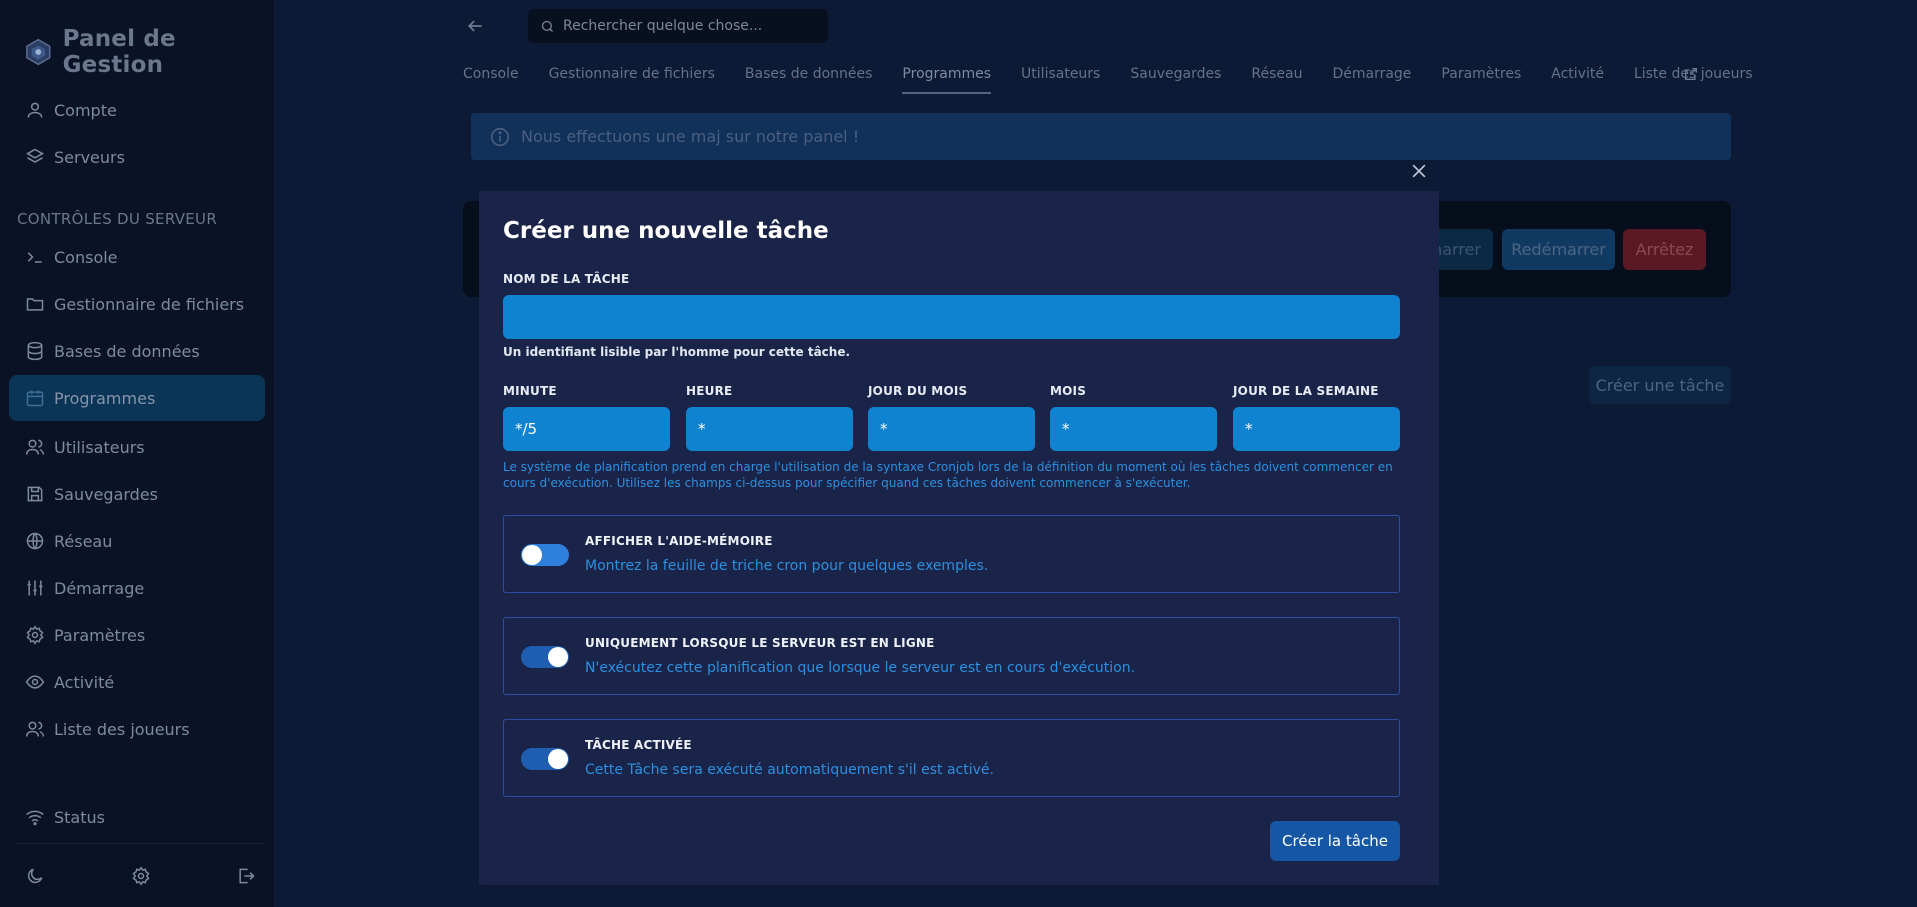 The height and width of the screenshot is (907, 1917). I want to click on sidebar-item-compte: Compte, so click(137, 110).